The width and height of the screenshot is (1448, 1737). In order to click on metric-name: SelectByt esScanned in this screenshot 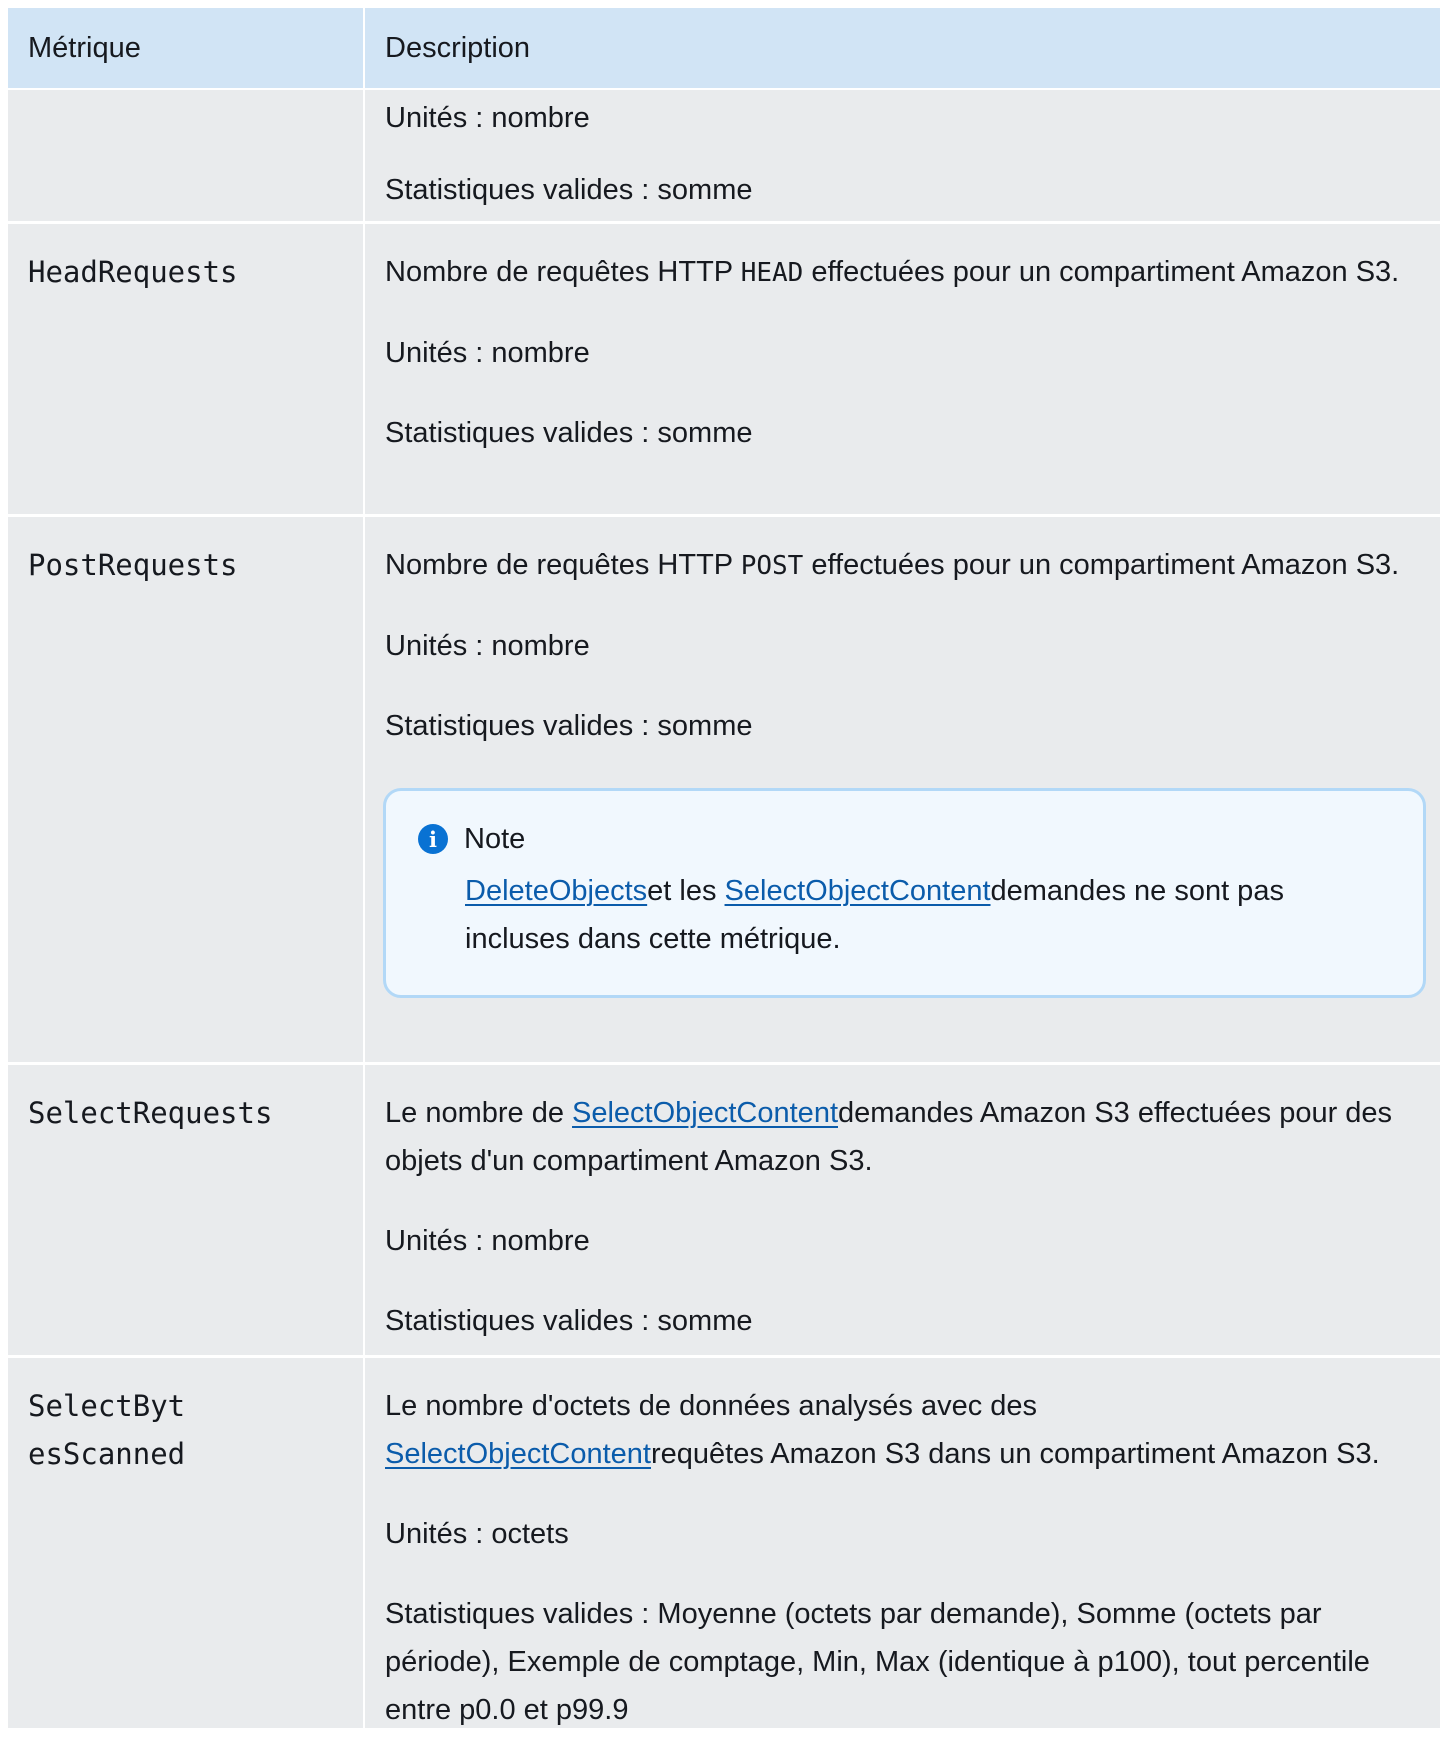, I will do `click(107, 1430)`.